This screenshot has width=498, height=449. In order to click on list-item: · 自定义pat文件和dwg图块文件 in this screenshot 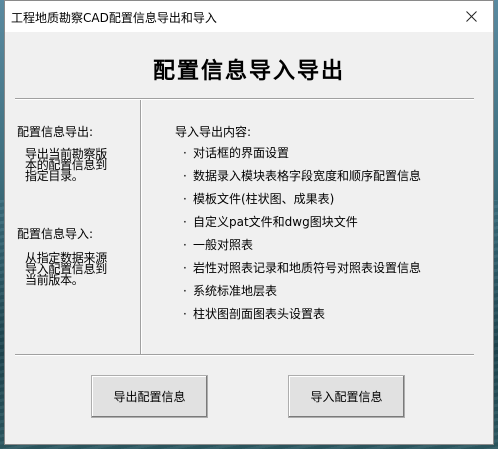, I will do `click(302, 225)`.